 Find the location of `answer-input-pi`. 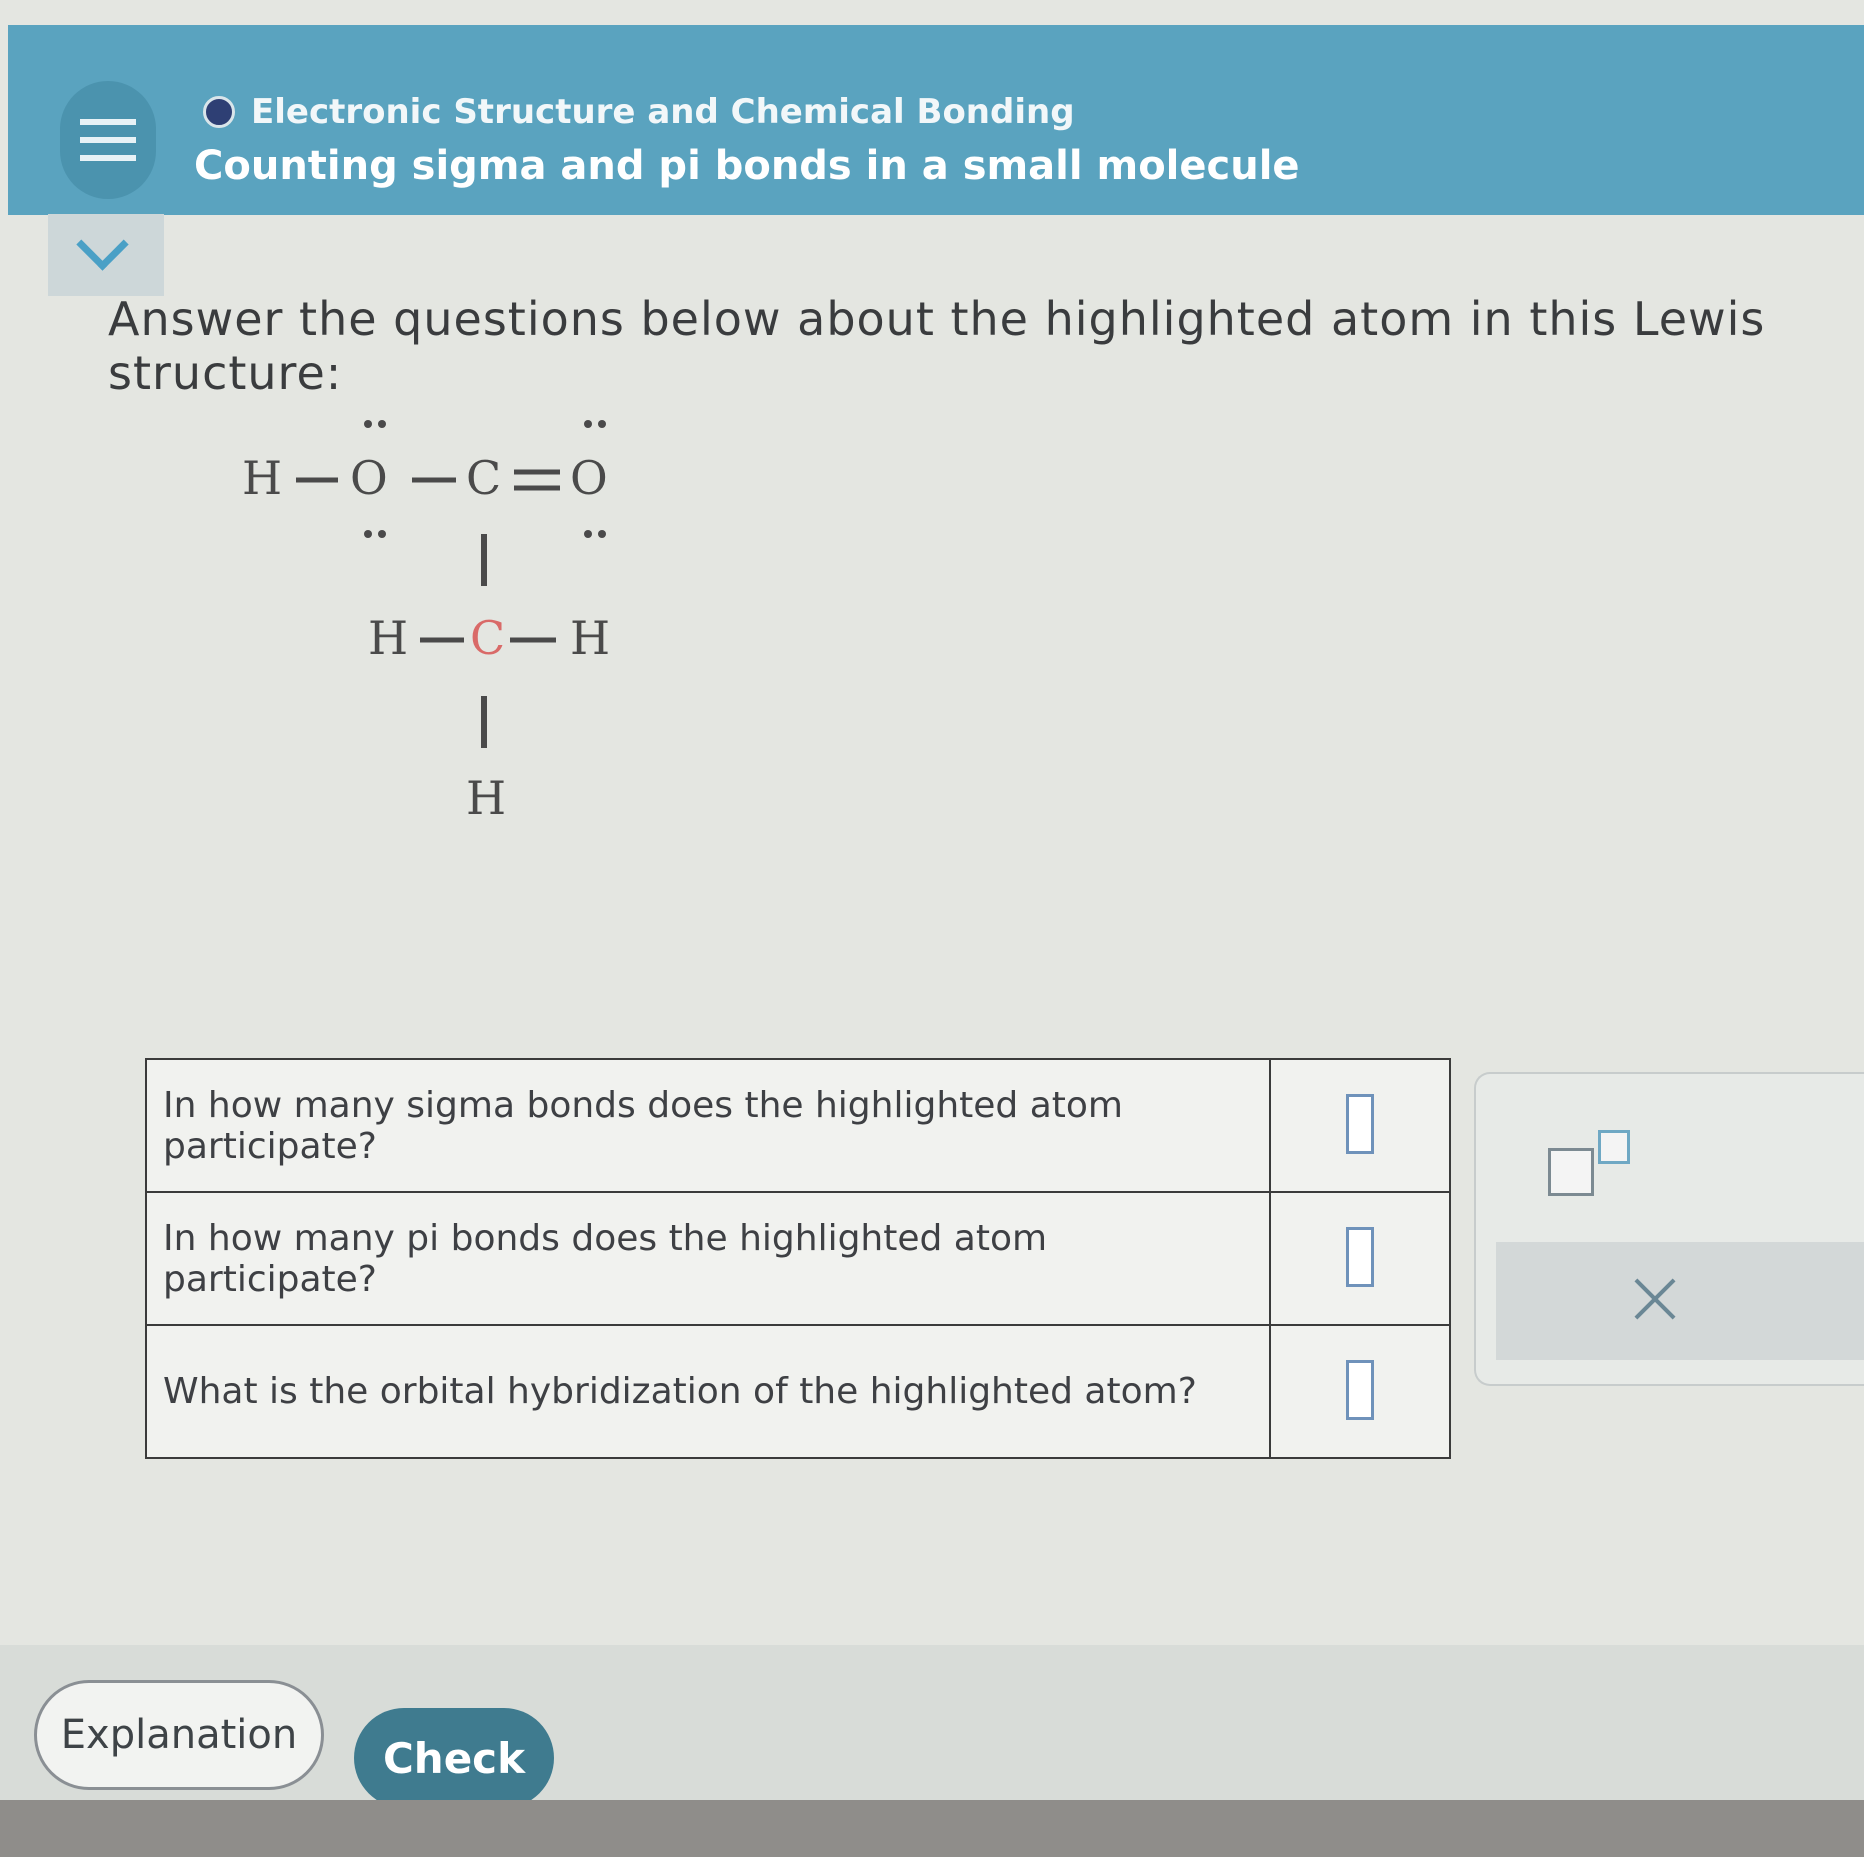

answer-input-pi is located at coordinates (1360, 1256).